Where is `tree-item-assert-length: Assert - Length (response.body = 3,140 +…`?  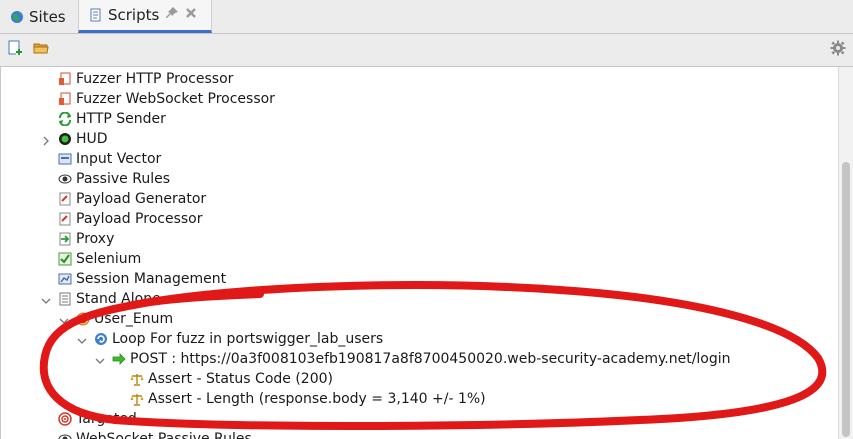
tree-item-assert-length: Assert - Length (response.body = 3,140 +… is located at coordinates (308, 399).